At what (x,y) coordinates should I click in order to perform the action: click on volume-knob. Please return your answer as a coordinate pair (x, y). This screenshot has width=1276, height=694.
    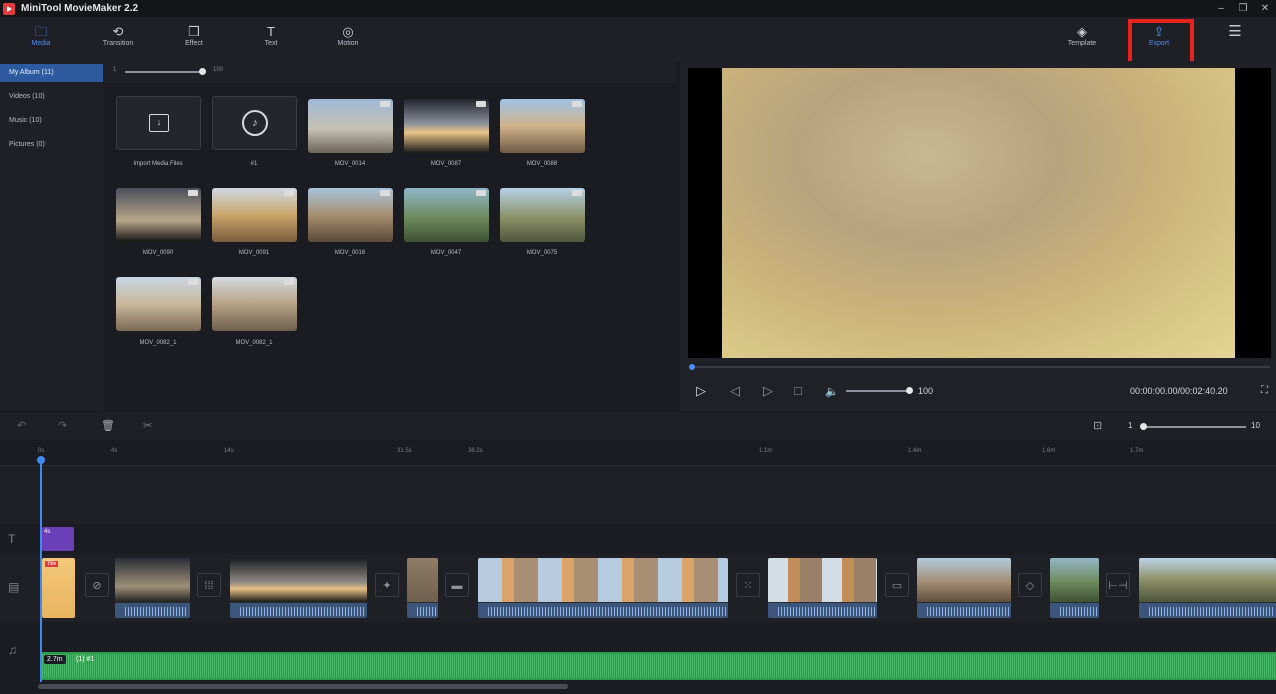
    Looking at the image, I should click on (909, 390).